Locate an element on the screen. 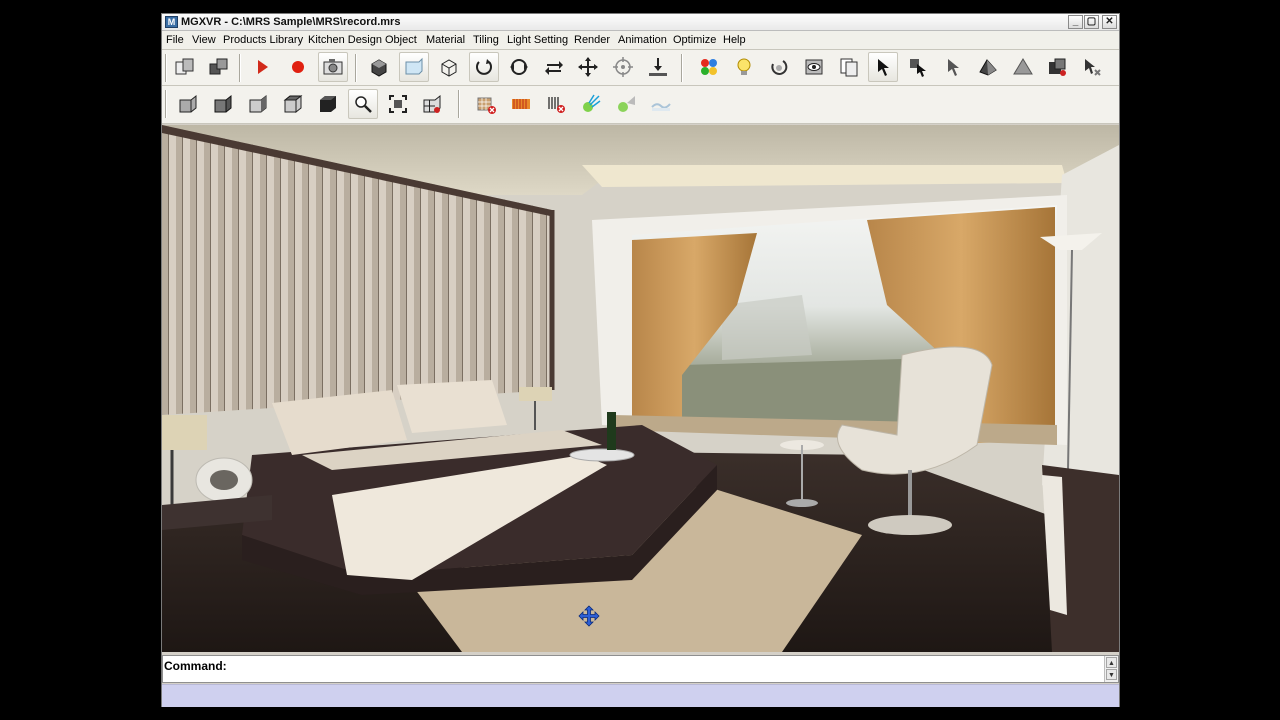 This screenshot has height=720, width=1280. grid-box-button is located at coordinates (432, 104).